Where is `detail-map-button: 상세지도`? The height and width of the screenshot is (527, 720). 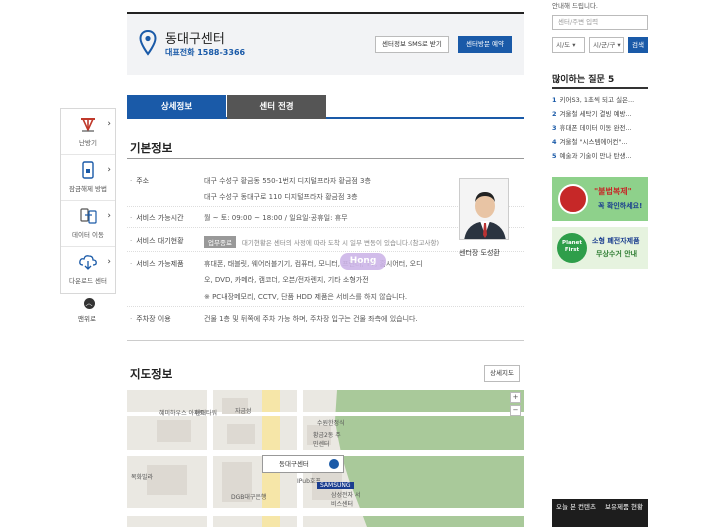 detail-map-button: 상세지도 is located at coordinates (502, 373).